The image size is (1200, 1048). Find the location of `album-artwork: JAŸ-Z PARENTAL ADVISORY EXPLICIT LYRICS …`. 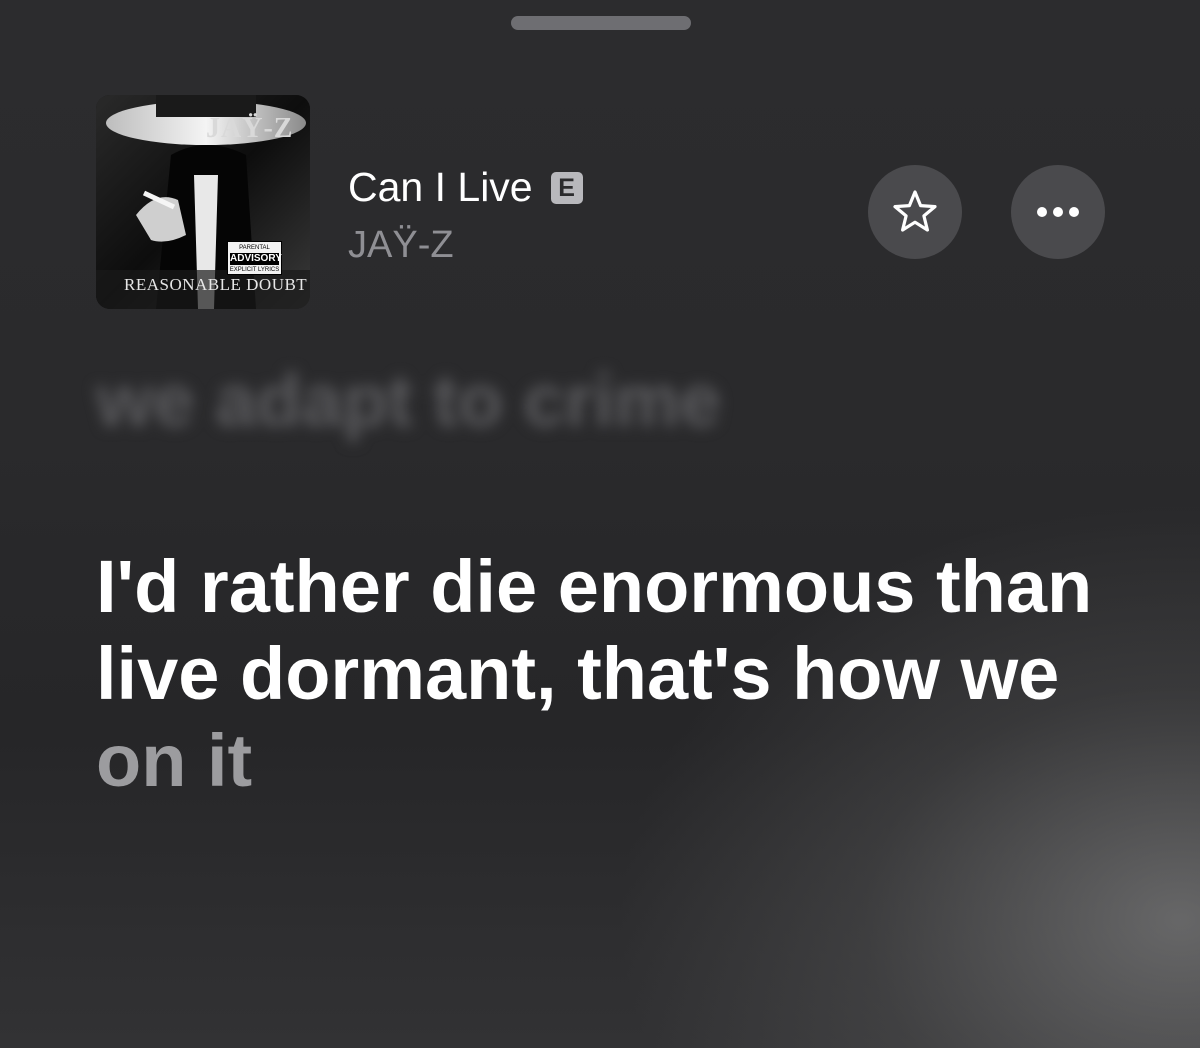

album-artwork: JAŸ-Z PARENTAL ADVISORY EXPLICIT LYRICS … is located at coordinates (203, 202).